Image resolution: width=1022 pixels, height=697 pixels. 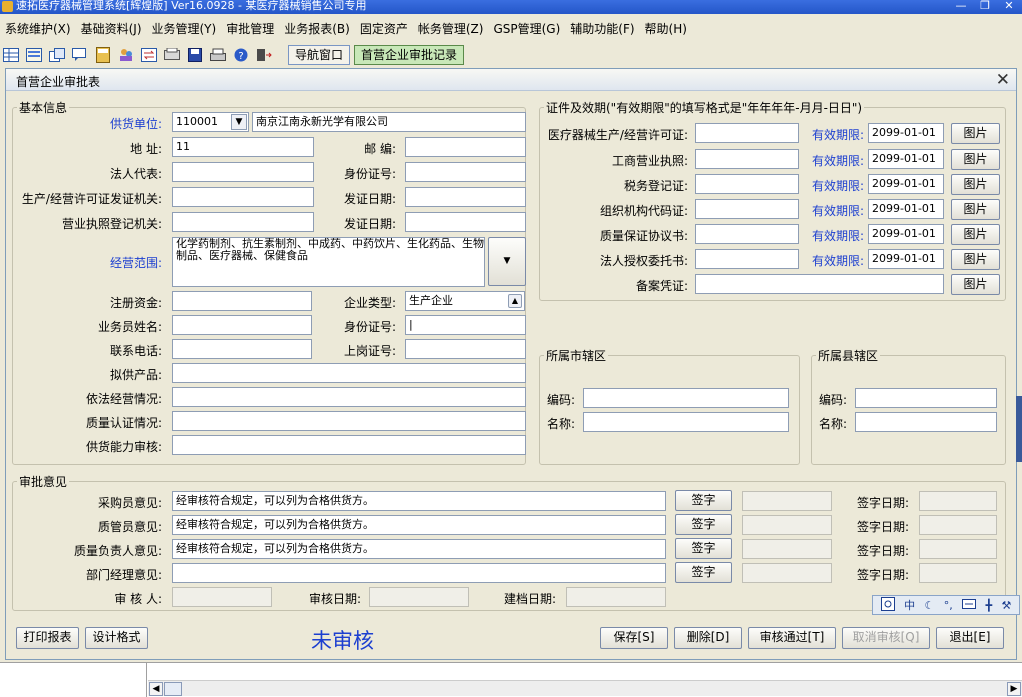 I want to click on phone-field, so click(x=242, y=349).